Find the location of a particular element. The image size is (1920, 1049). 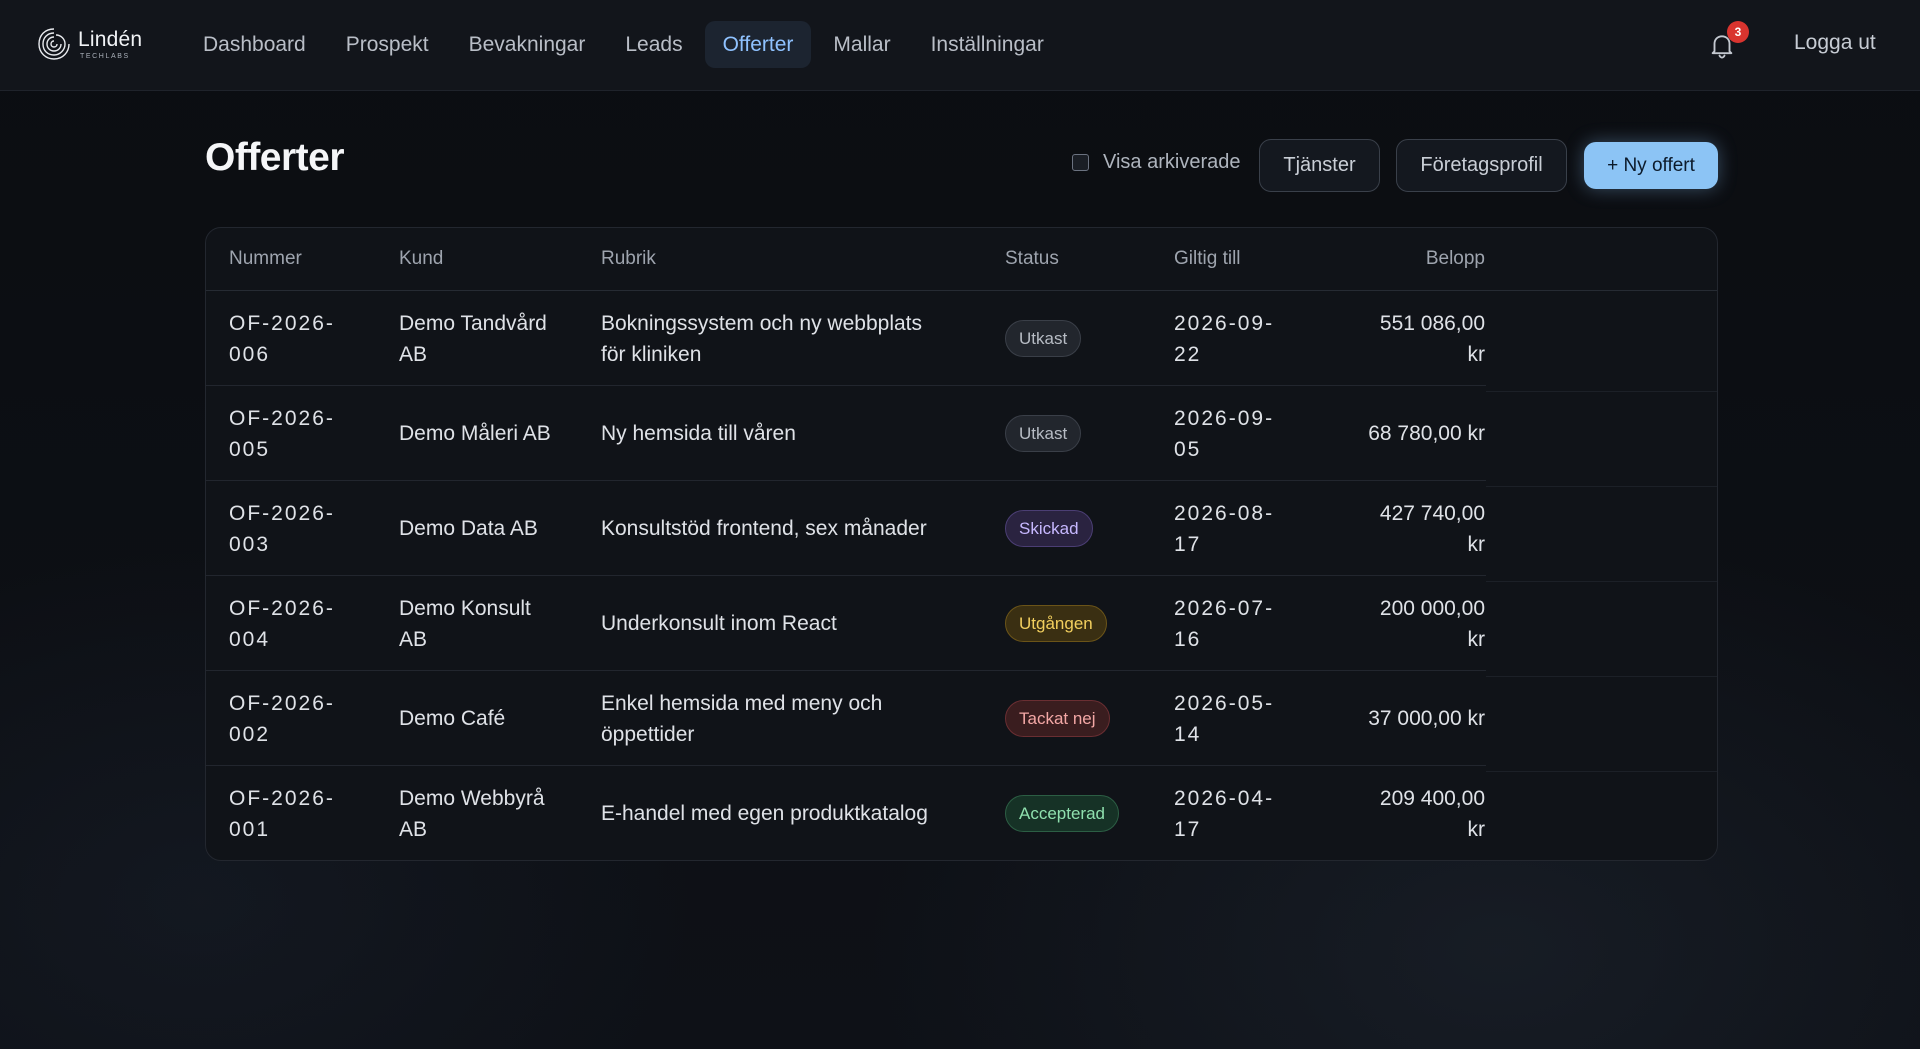

customer-name: Demo Data AB is located at coordinates (468, 528).